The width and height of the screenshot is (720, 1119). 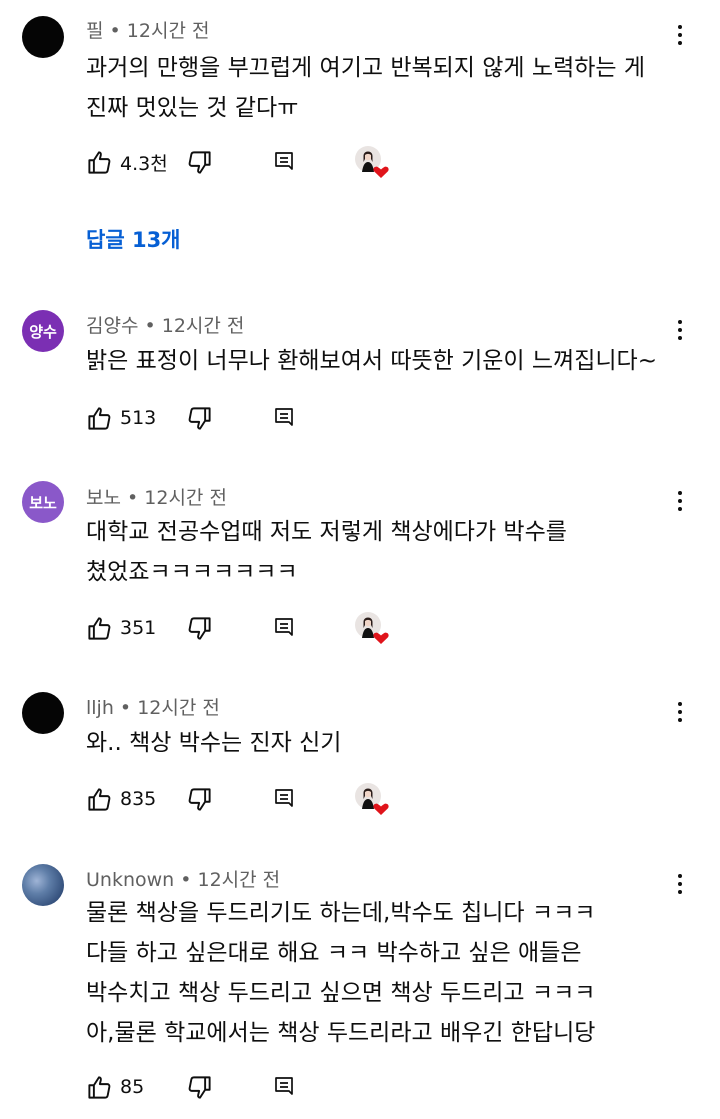 What do you see at coordinates (183, 880) in the screenshot?
I see `comment-meta: Unknown • 12시간 전` at bounding box center [183, 880].